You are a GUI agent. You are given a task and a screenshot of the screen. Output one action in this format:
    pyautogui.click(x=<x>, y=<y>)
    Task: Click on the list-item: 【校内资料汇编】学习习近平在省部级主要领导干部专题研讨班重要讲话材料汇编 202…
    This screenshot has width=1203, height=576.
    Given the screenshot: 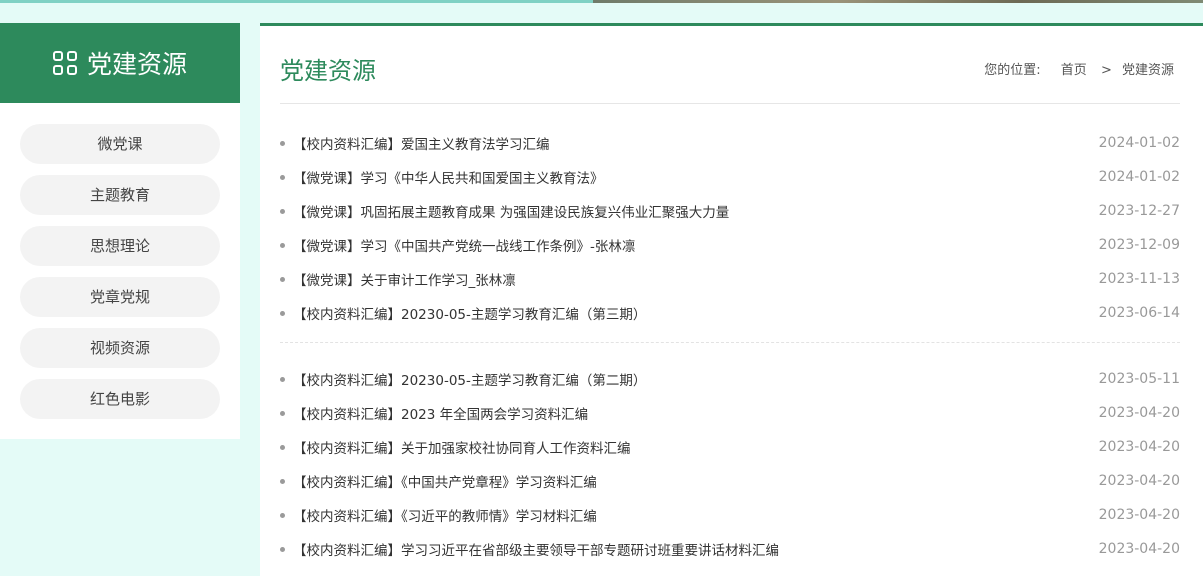 What is the action you would take?
    pyautogui.click(x=730, y=549)
    